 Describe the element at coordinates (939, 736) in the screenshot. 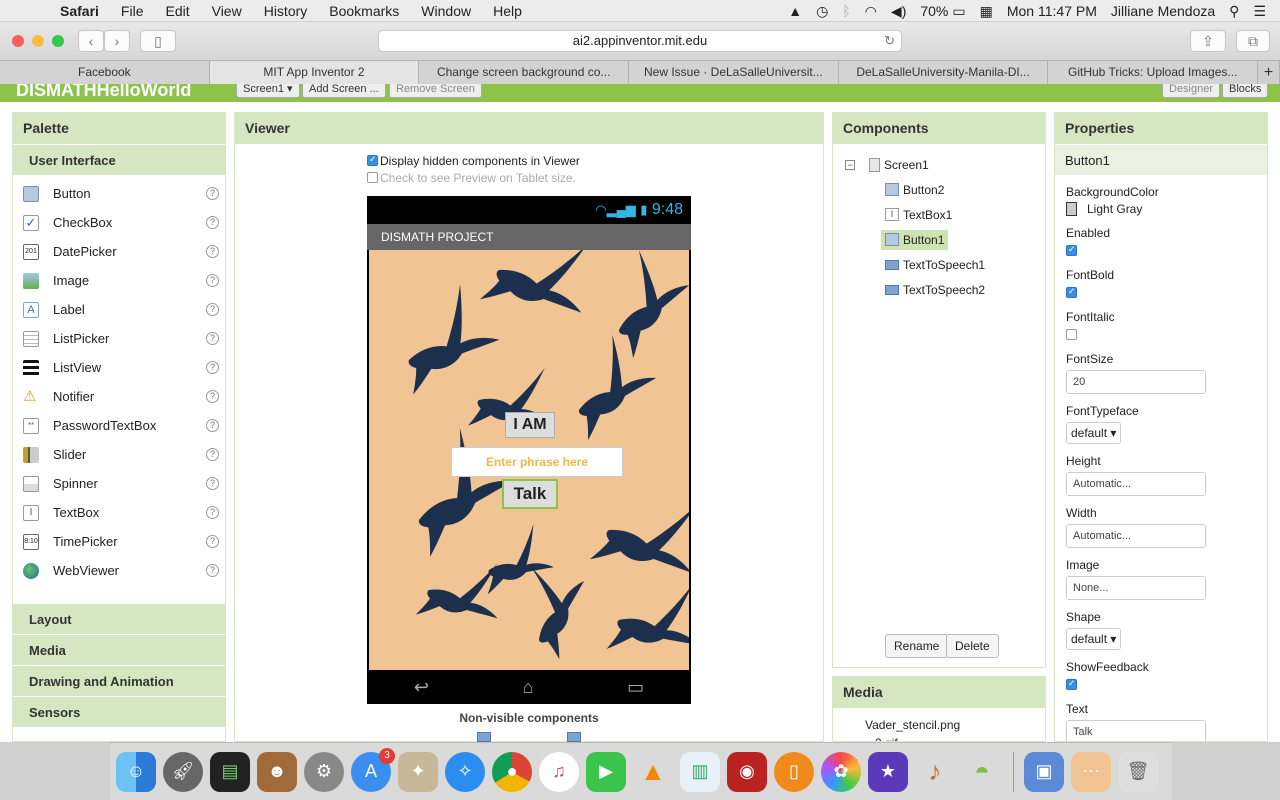

I see `media-file: ...2.gif` at that location.